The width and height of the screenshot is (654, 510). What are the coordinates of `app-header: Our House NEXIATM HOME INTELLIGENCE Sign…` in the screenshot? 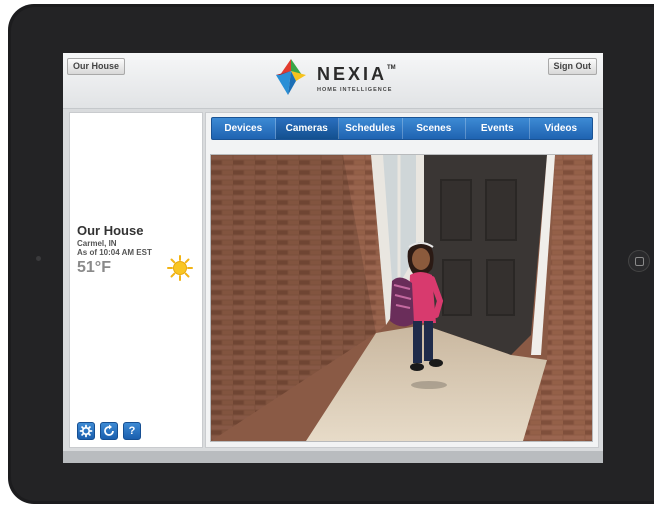 It's located at (333, 81).